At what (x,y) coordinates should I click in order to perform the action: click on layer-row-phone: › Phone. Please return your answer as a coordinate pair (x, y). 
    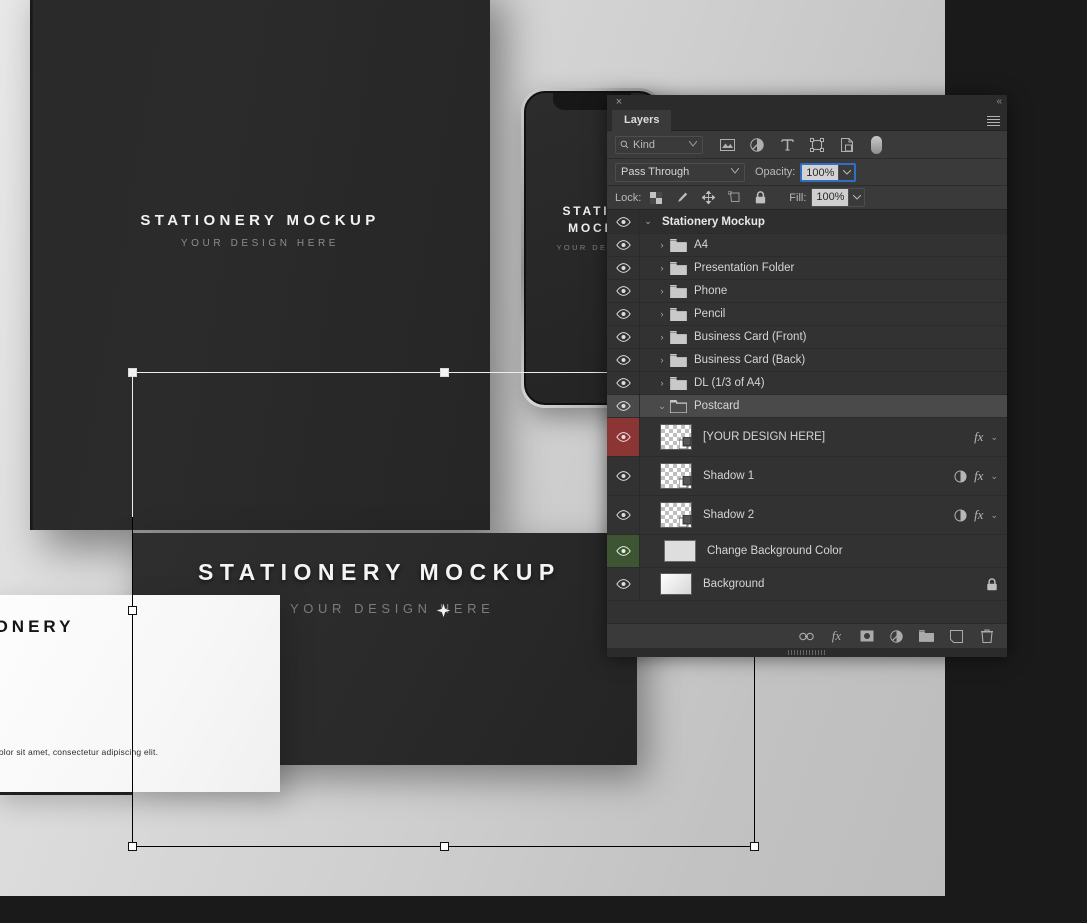
    Looking at the image, I should click on (807, 291).